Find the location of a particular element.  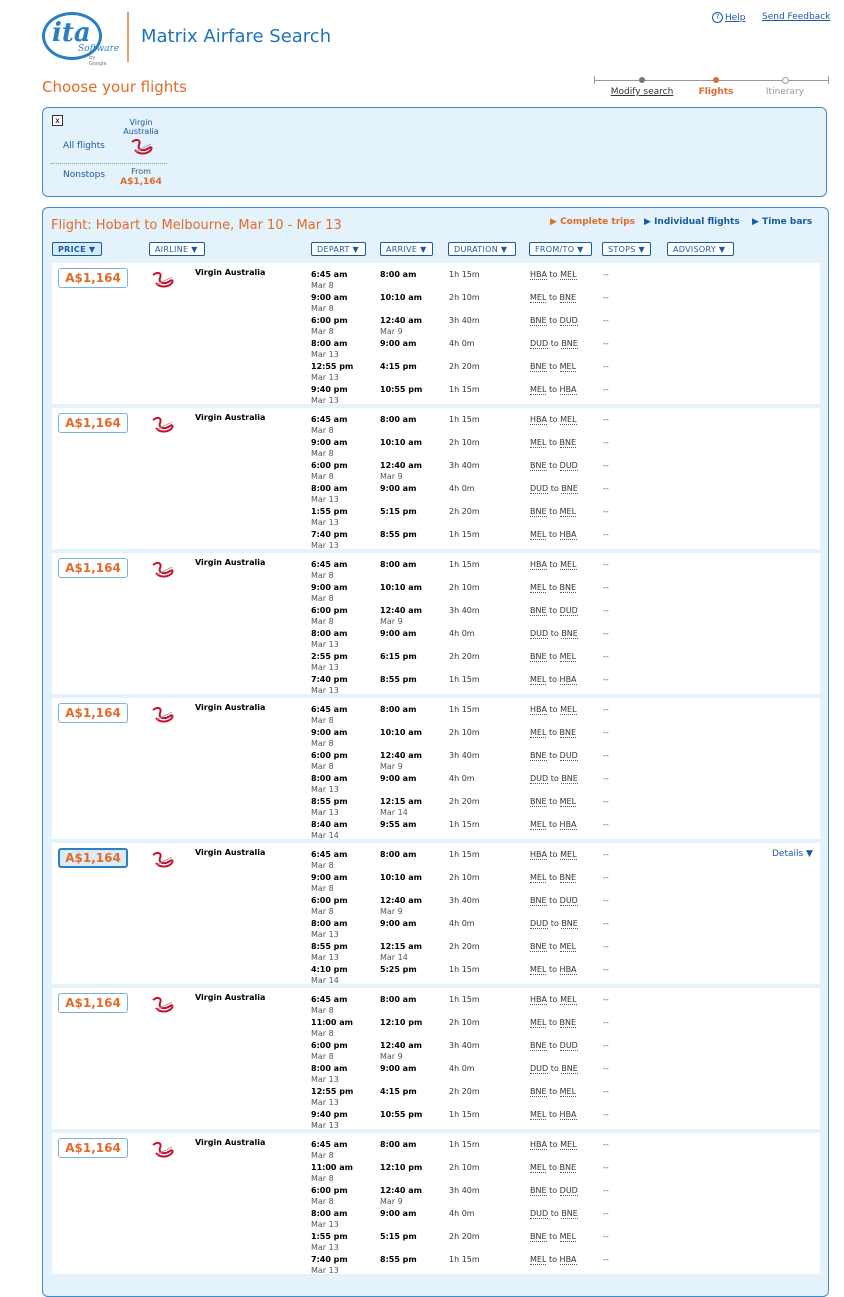

ita-software-logo: ita Software by Google is located at coordinates (80, 39).